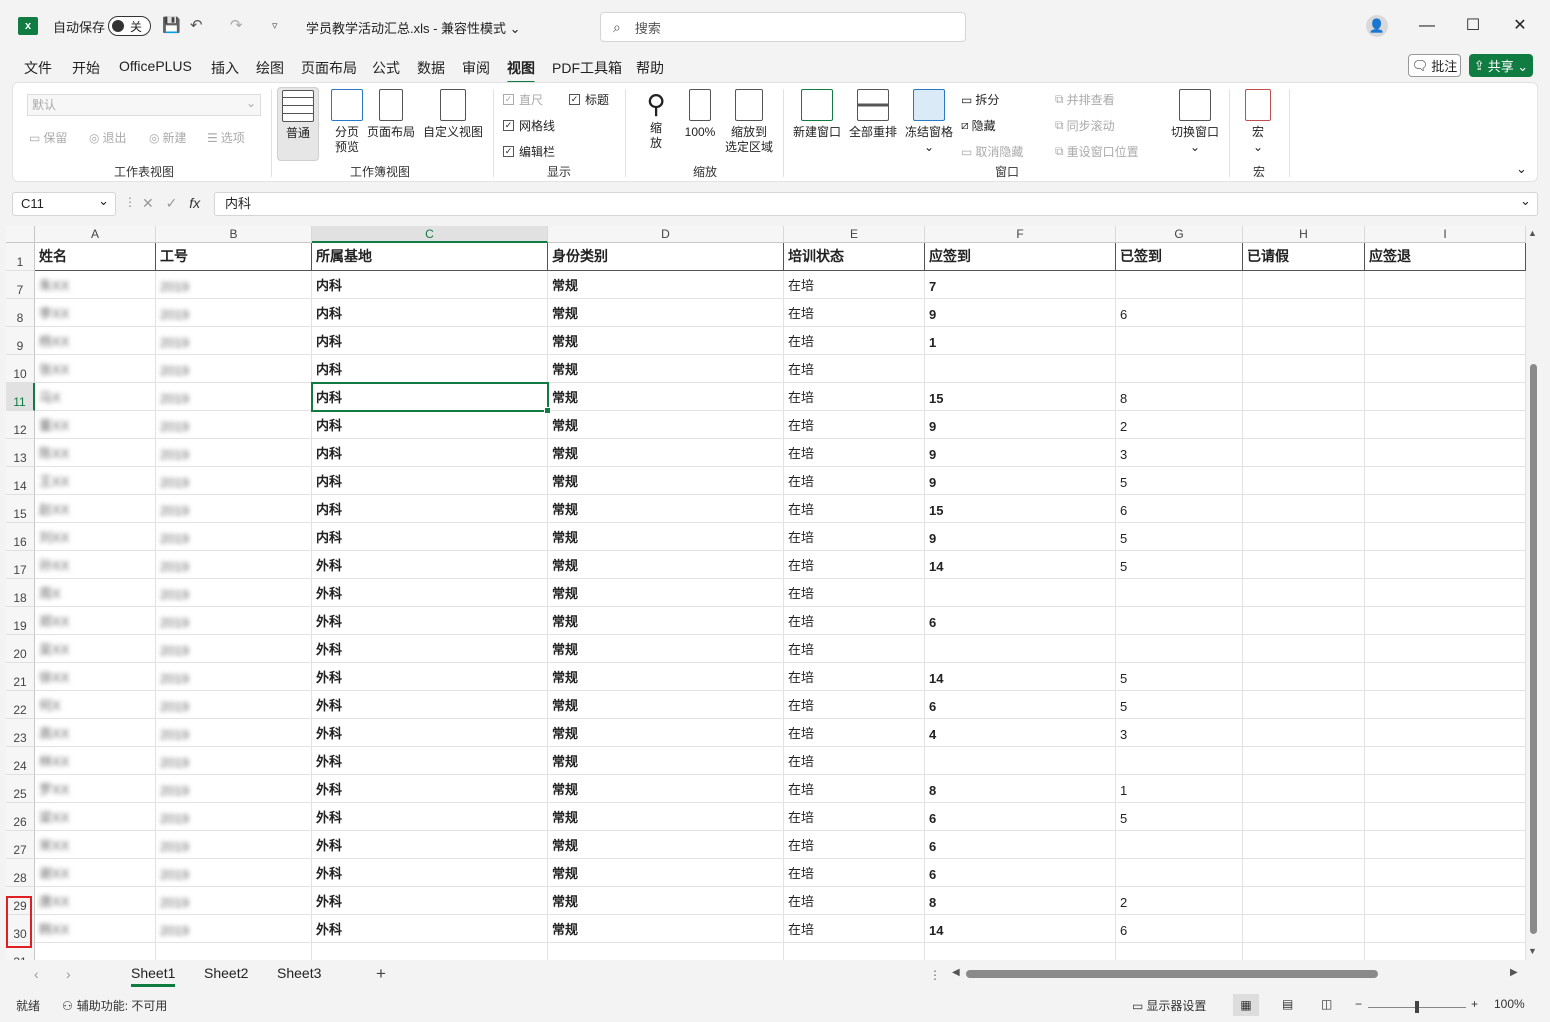  Describe the element at coordinates (95, 621) in the screenshot. I see `table-cell: 郑XX` at that location.